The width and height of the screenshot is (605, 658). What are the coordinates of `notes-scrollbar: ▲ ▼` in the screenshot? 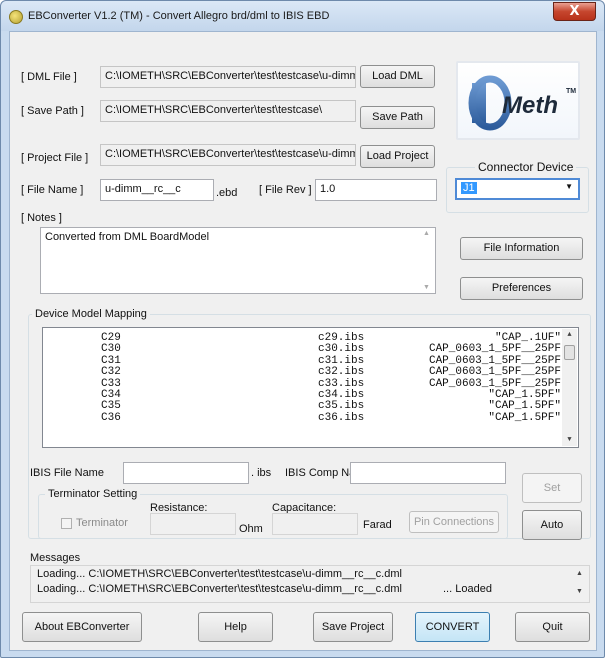 It's located at (426, 260).